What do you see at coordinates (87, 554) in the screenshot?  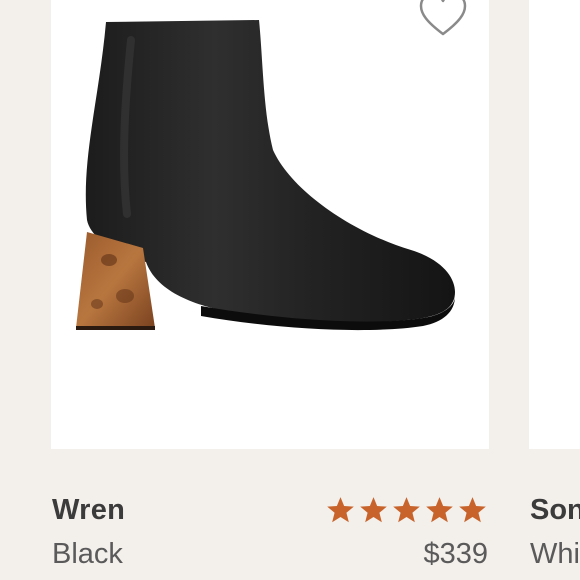 I see `product-color: Black` at bounding box center [87, 554].